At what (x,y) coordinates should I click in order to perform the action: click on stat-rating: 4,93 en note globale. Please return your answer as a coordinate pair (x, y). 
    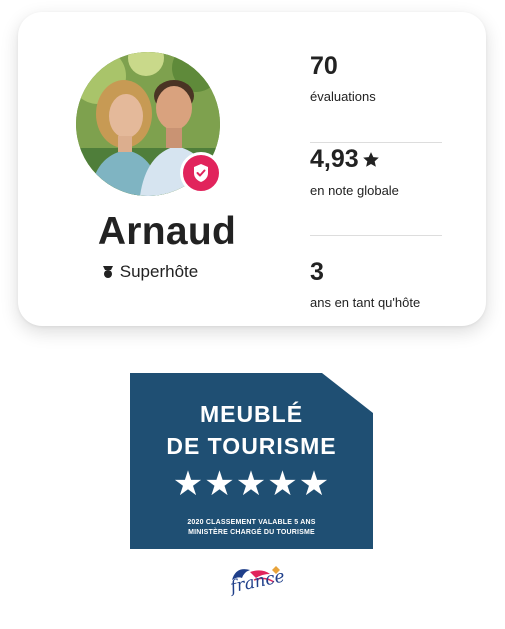
    Looking at the image, I should click on (376, 188).